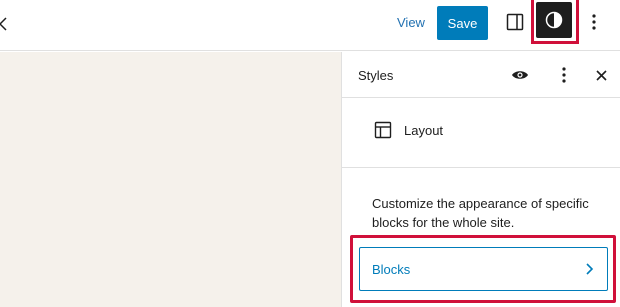 The height and width of the screenshot is (307, 620). Describe the element at coordinates (481, 167) in the screenshot. I see `divider` at that location.